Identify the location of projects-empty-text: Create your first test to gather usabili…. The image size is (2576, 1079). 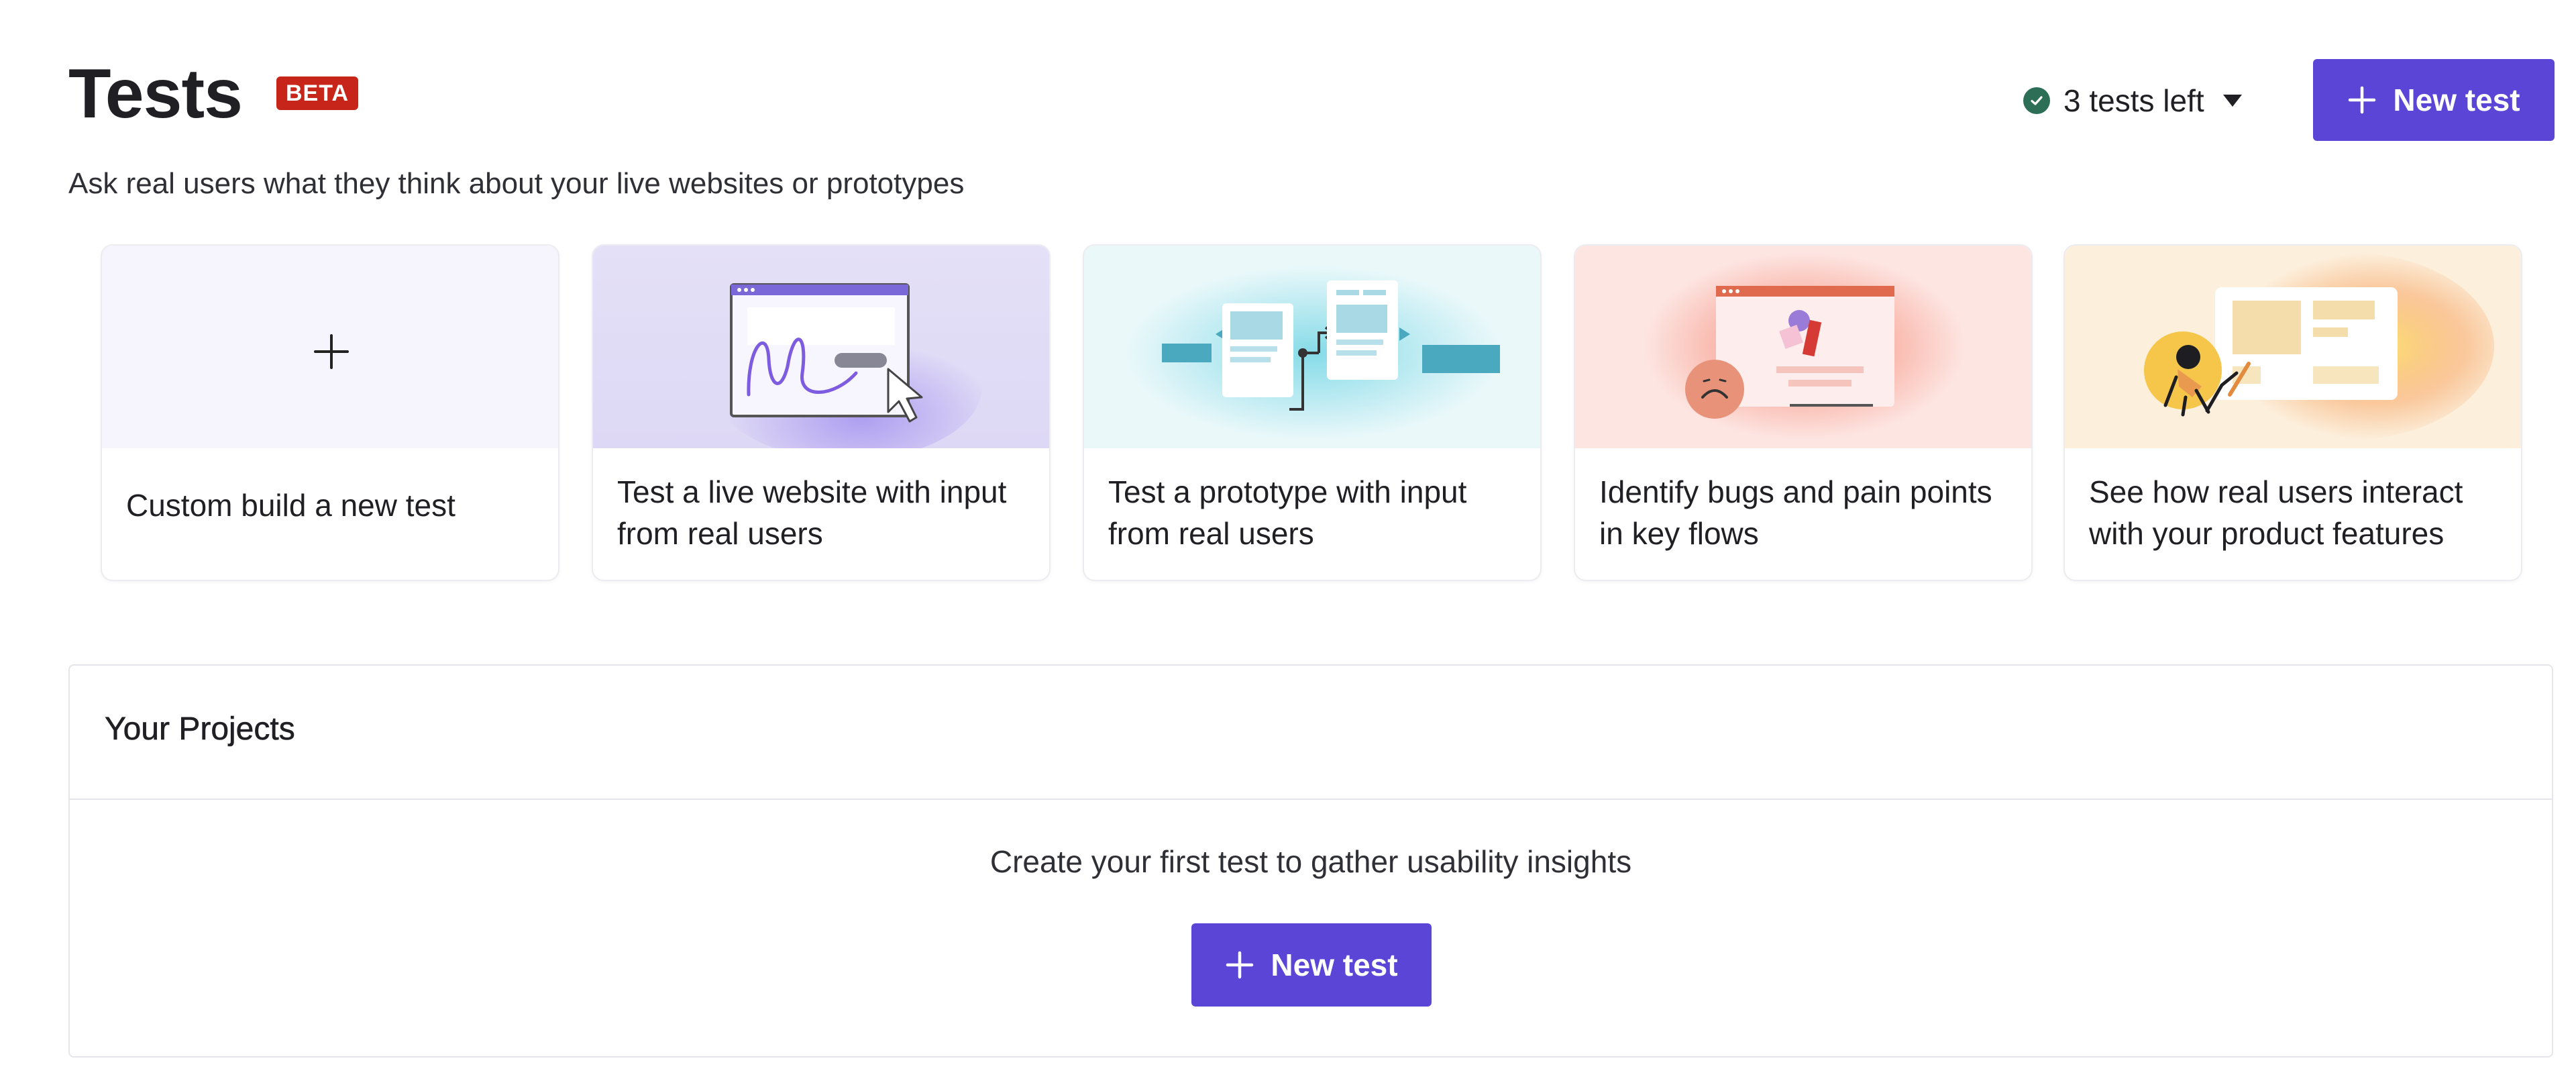
(1310, 861).